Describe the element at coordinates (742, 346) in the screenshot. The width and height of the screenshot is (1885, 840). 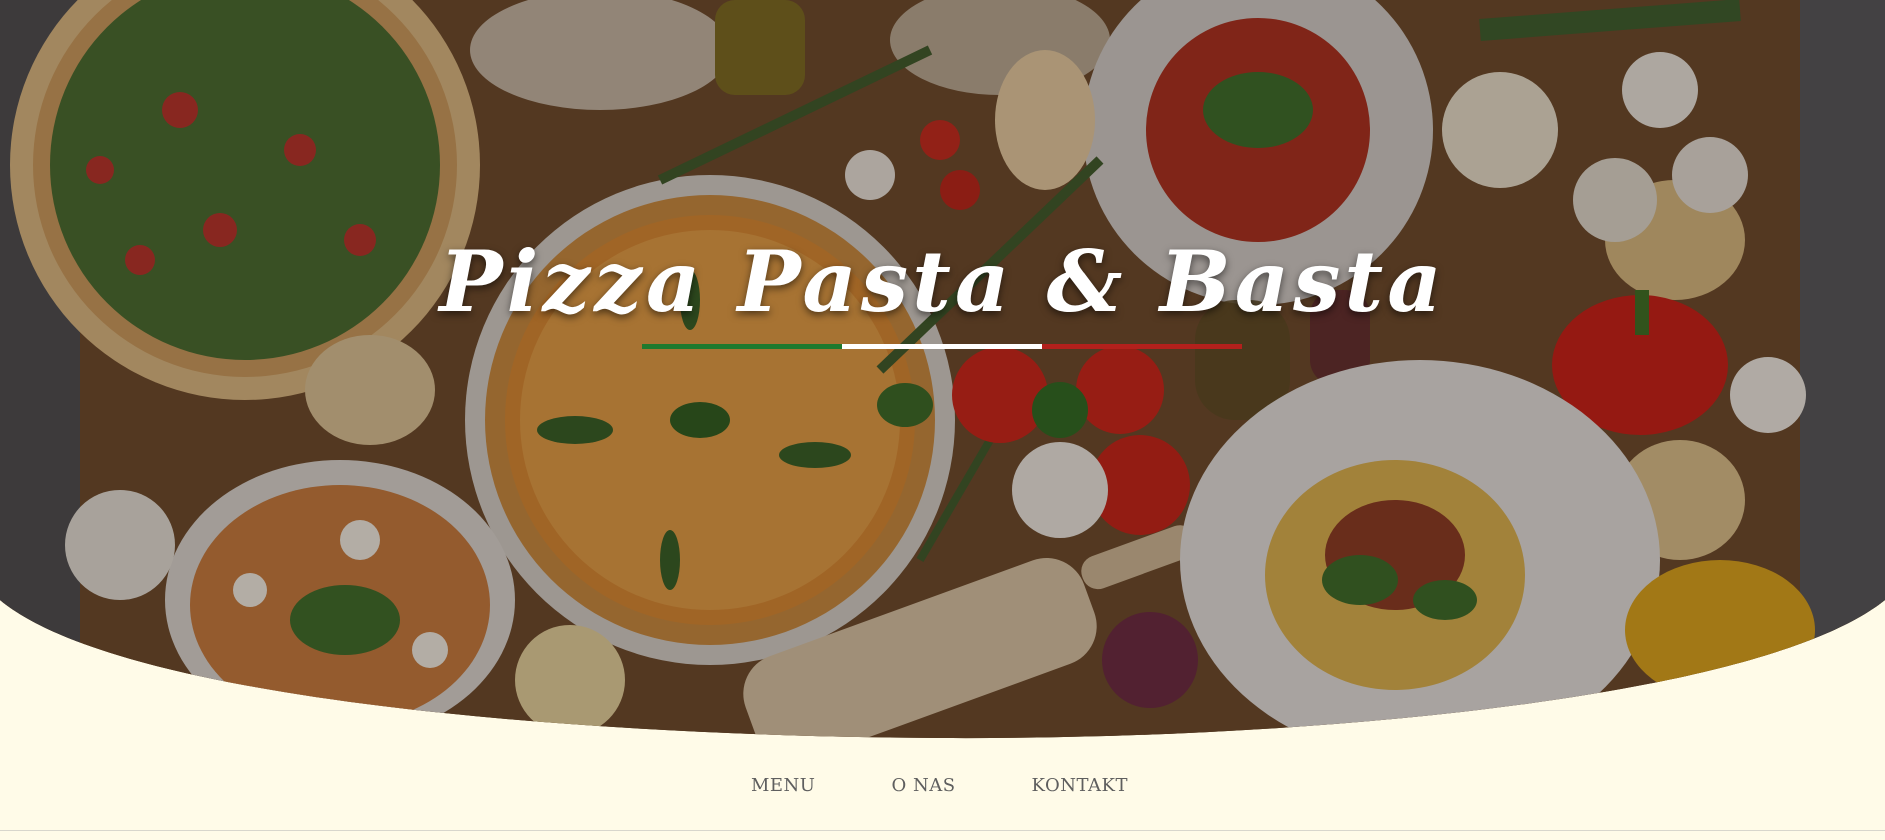
I see `flag-green-stripe` at that location.